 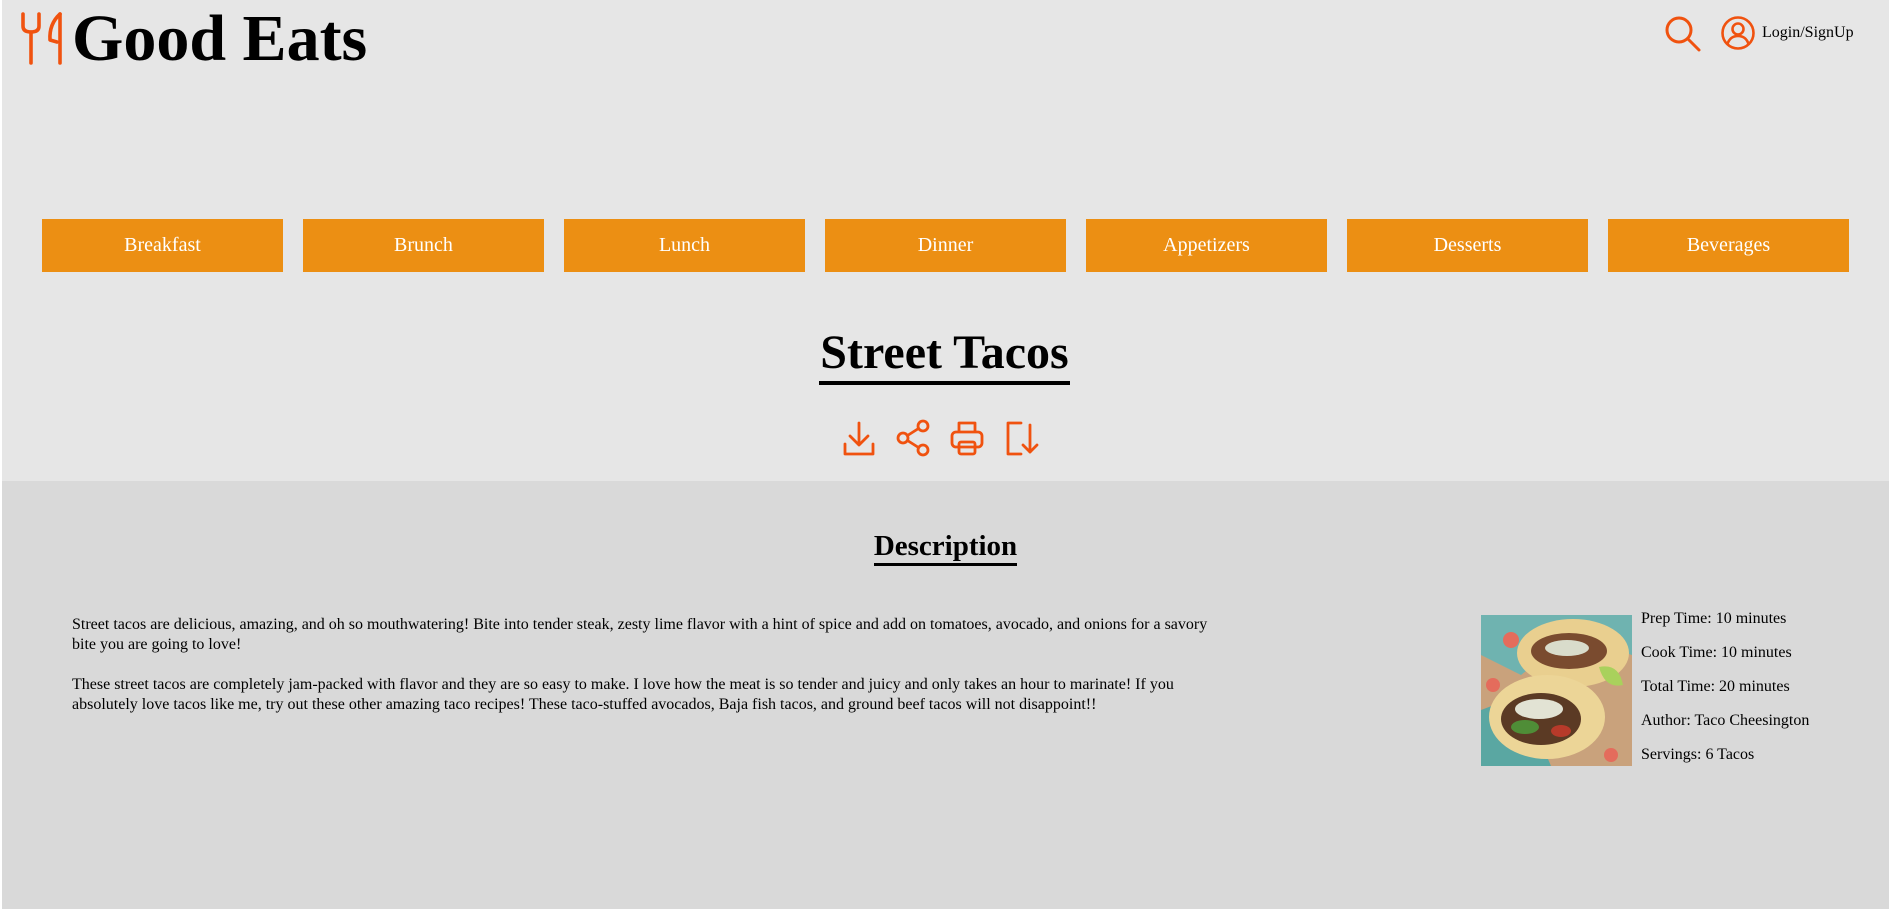 What do you see at coordinates (41, 38) in the screenshot?
I see `fork-knife-icon` at bounding box center [41, 38].